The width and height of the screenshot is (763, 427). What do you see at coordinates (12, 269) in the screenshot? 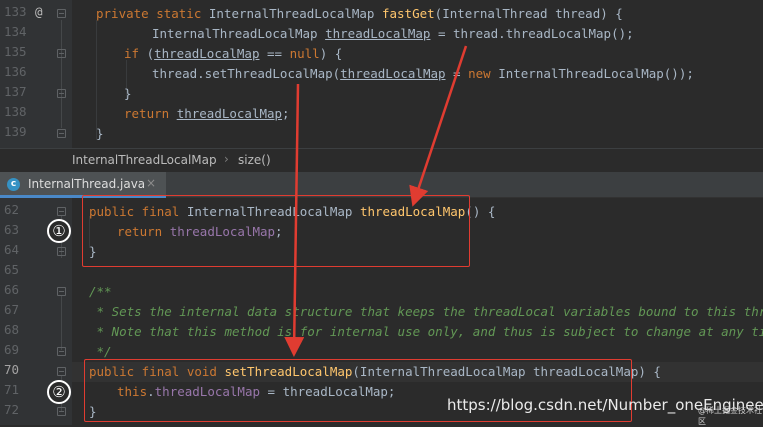
I see `line-number: 65` at bounding box center [12, 269].